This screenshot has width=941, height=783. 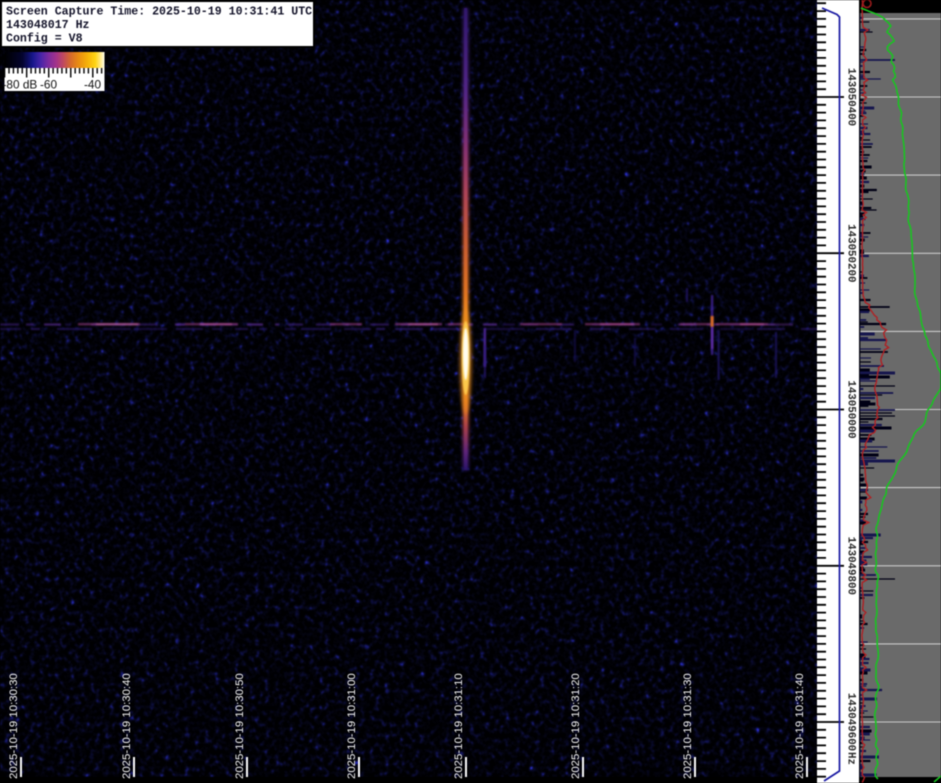 I want to click on svg-text: 143049800, so click(x=851, y=566).